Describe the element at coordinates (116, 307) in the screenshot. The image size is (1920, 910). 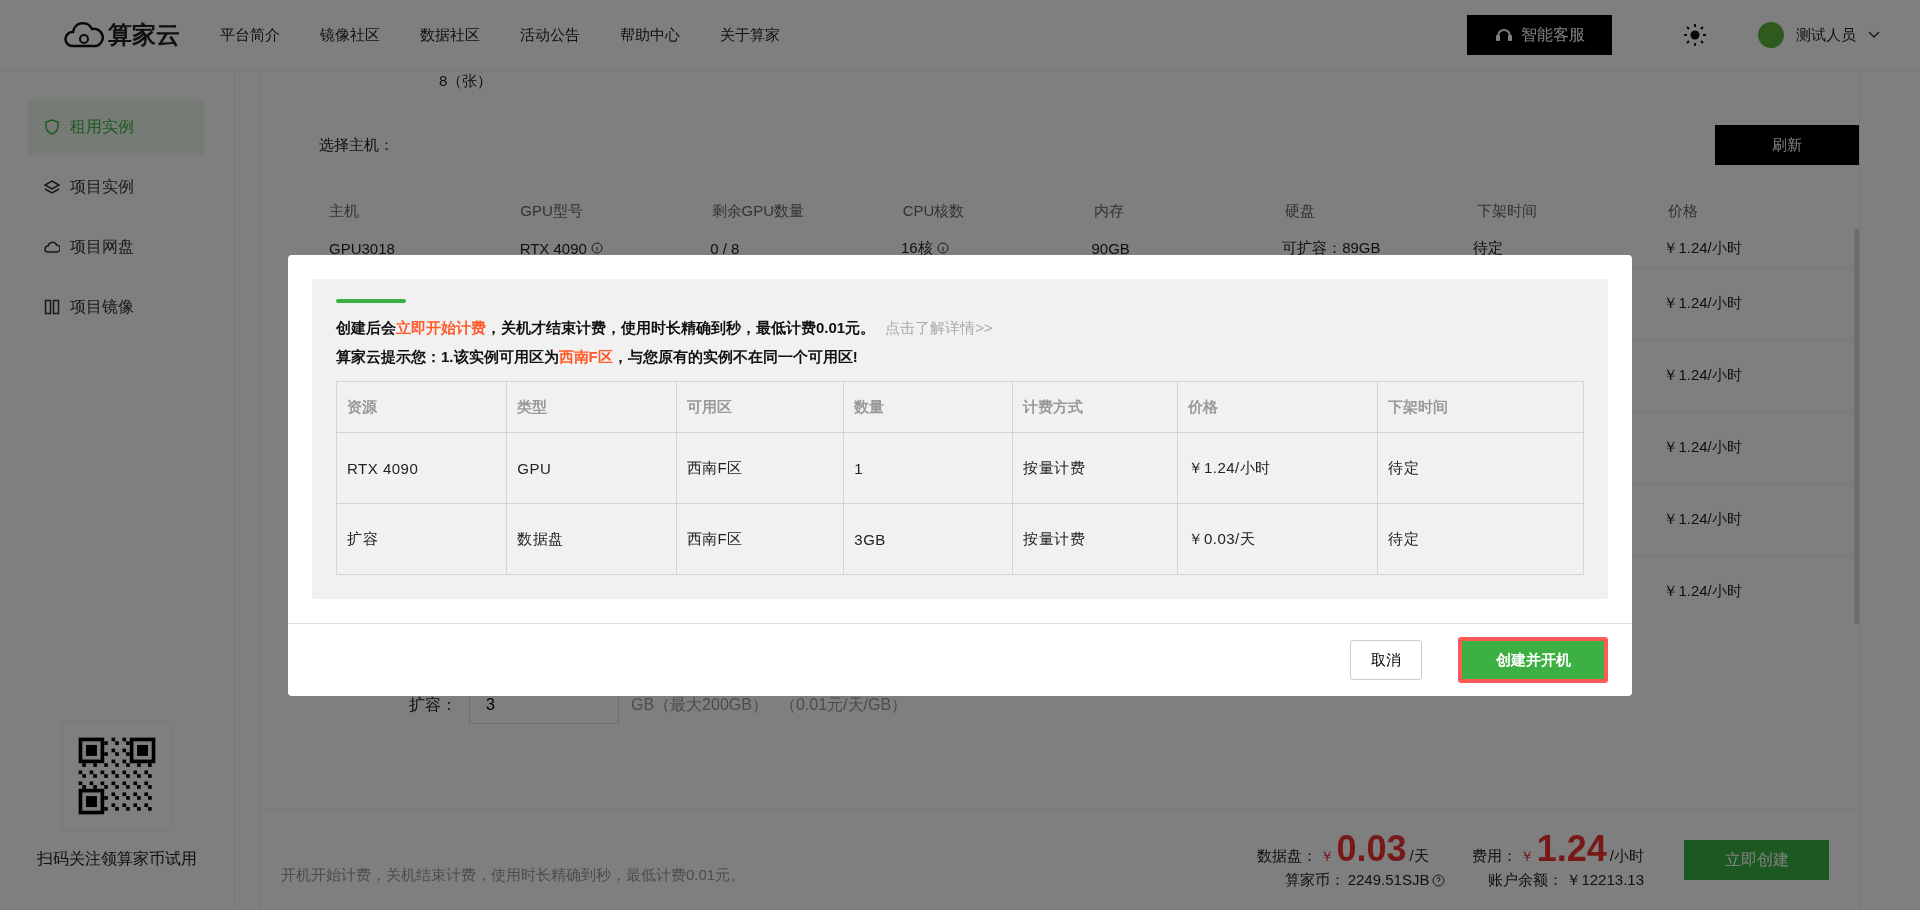
I see `sidebar-item: 项目镜像` at that location.